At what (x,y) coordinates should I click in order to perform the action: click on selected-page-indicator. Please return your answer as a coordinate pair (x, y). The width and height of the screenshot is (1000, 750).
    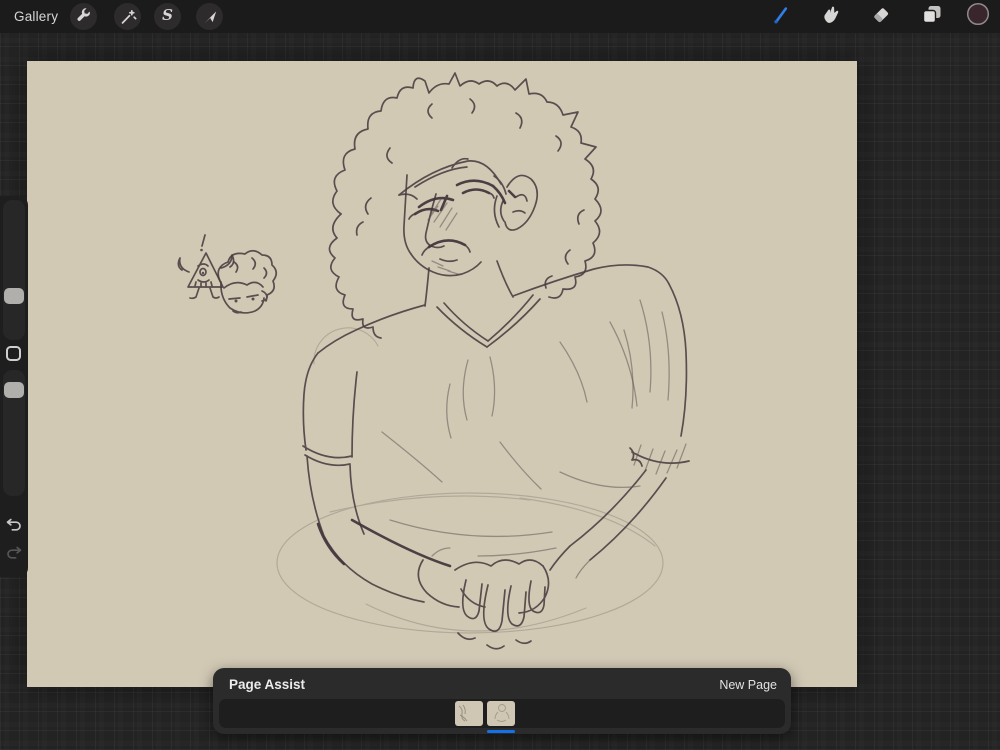
    Looking at the image, I should click on (501, 731).